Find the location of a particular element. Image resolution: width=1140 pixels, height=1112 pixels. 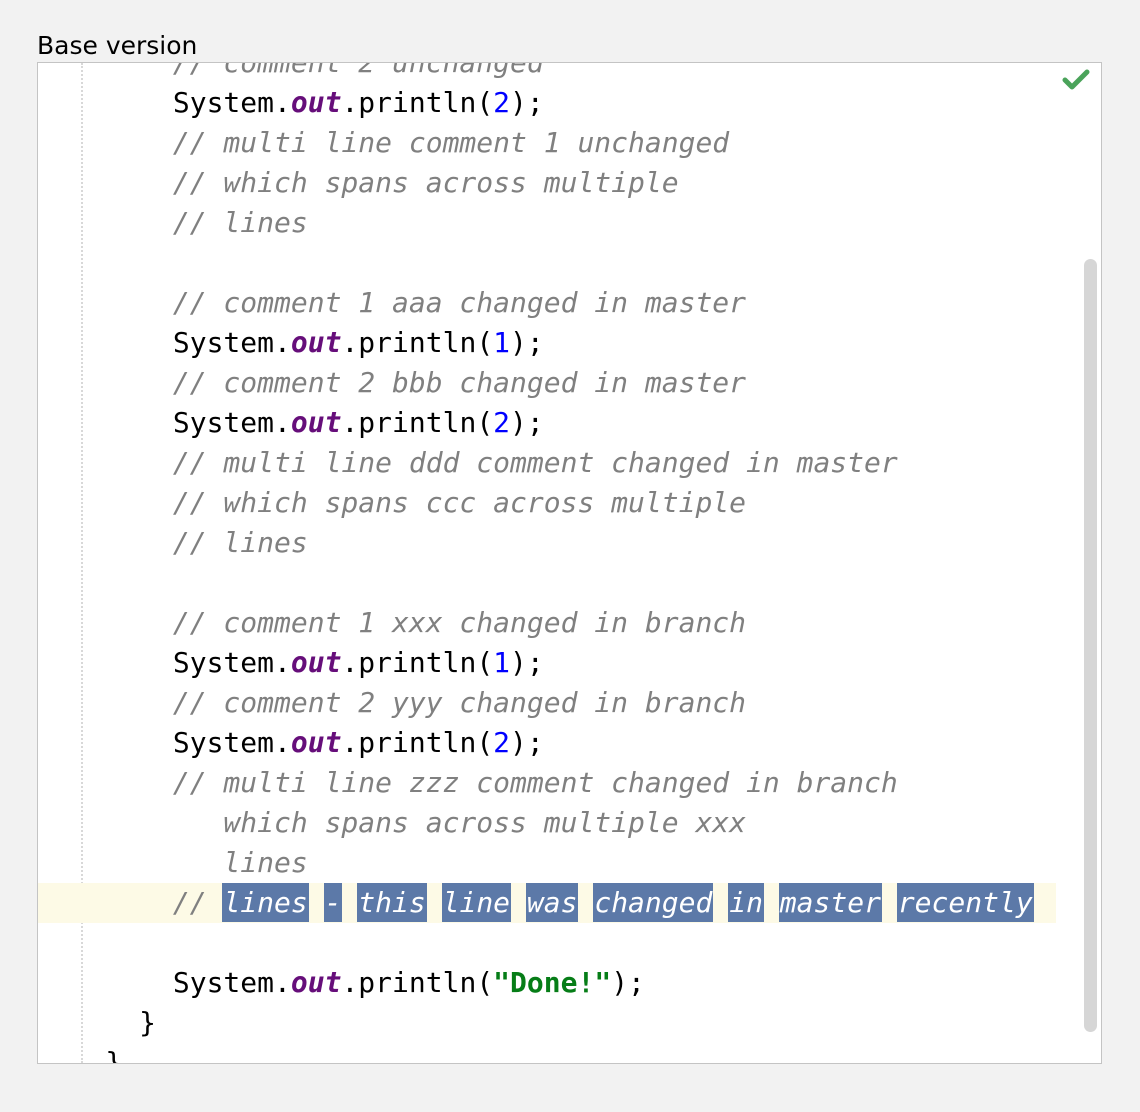

code-line: // which spans ccc across multiple is located at coordinates (569, 503).